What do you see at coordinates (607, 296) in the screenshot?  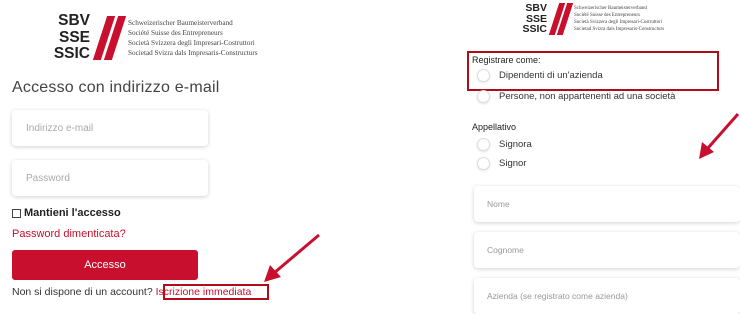 I see `company-field` at bounding box center [607, 296].